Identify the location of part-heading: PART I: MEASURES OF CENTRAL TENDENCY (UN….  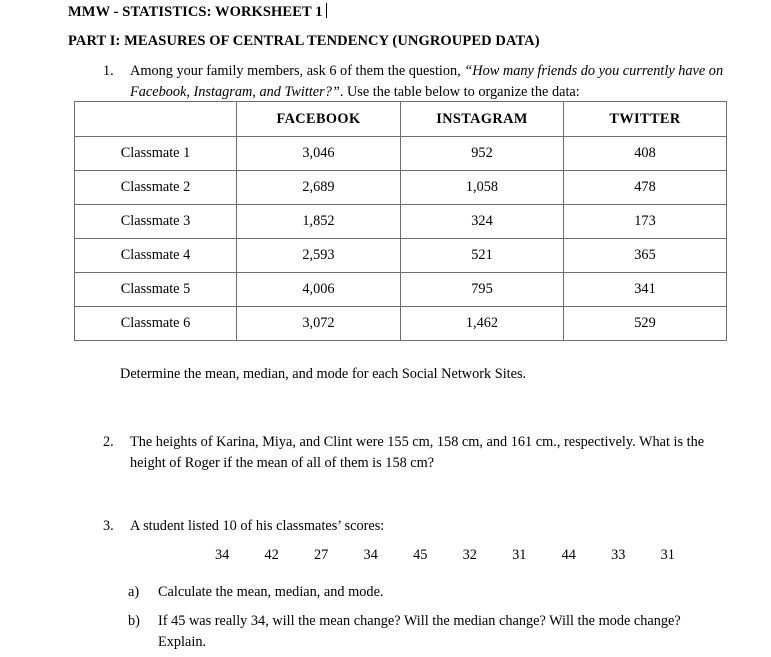
(304, 41).